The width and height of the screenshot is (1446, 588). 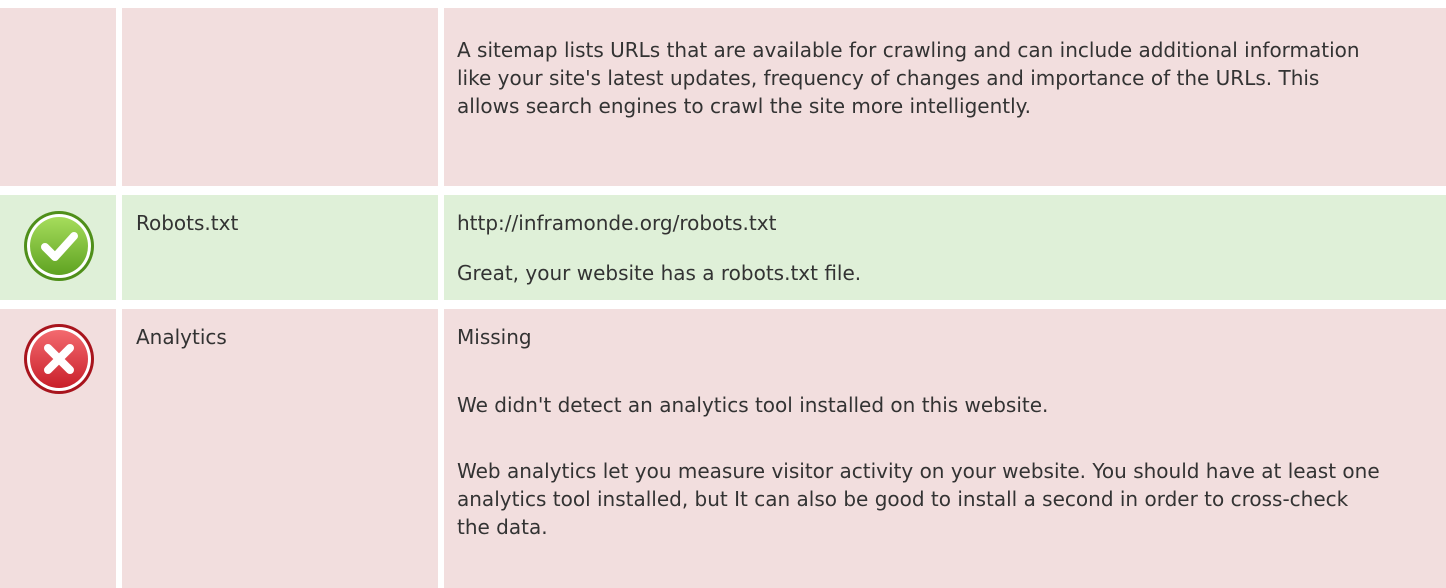 I want to click on check-name-cell, so click(x=280, y=97).